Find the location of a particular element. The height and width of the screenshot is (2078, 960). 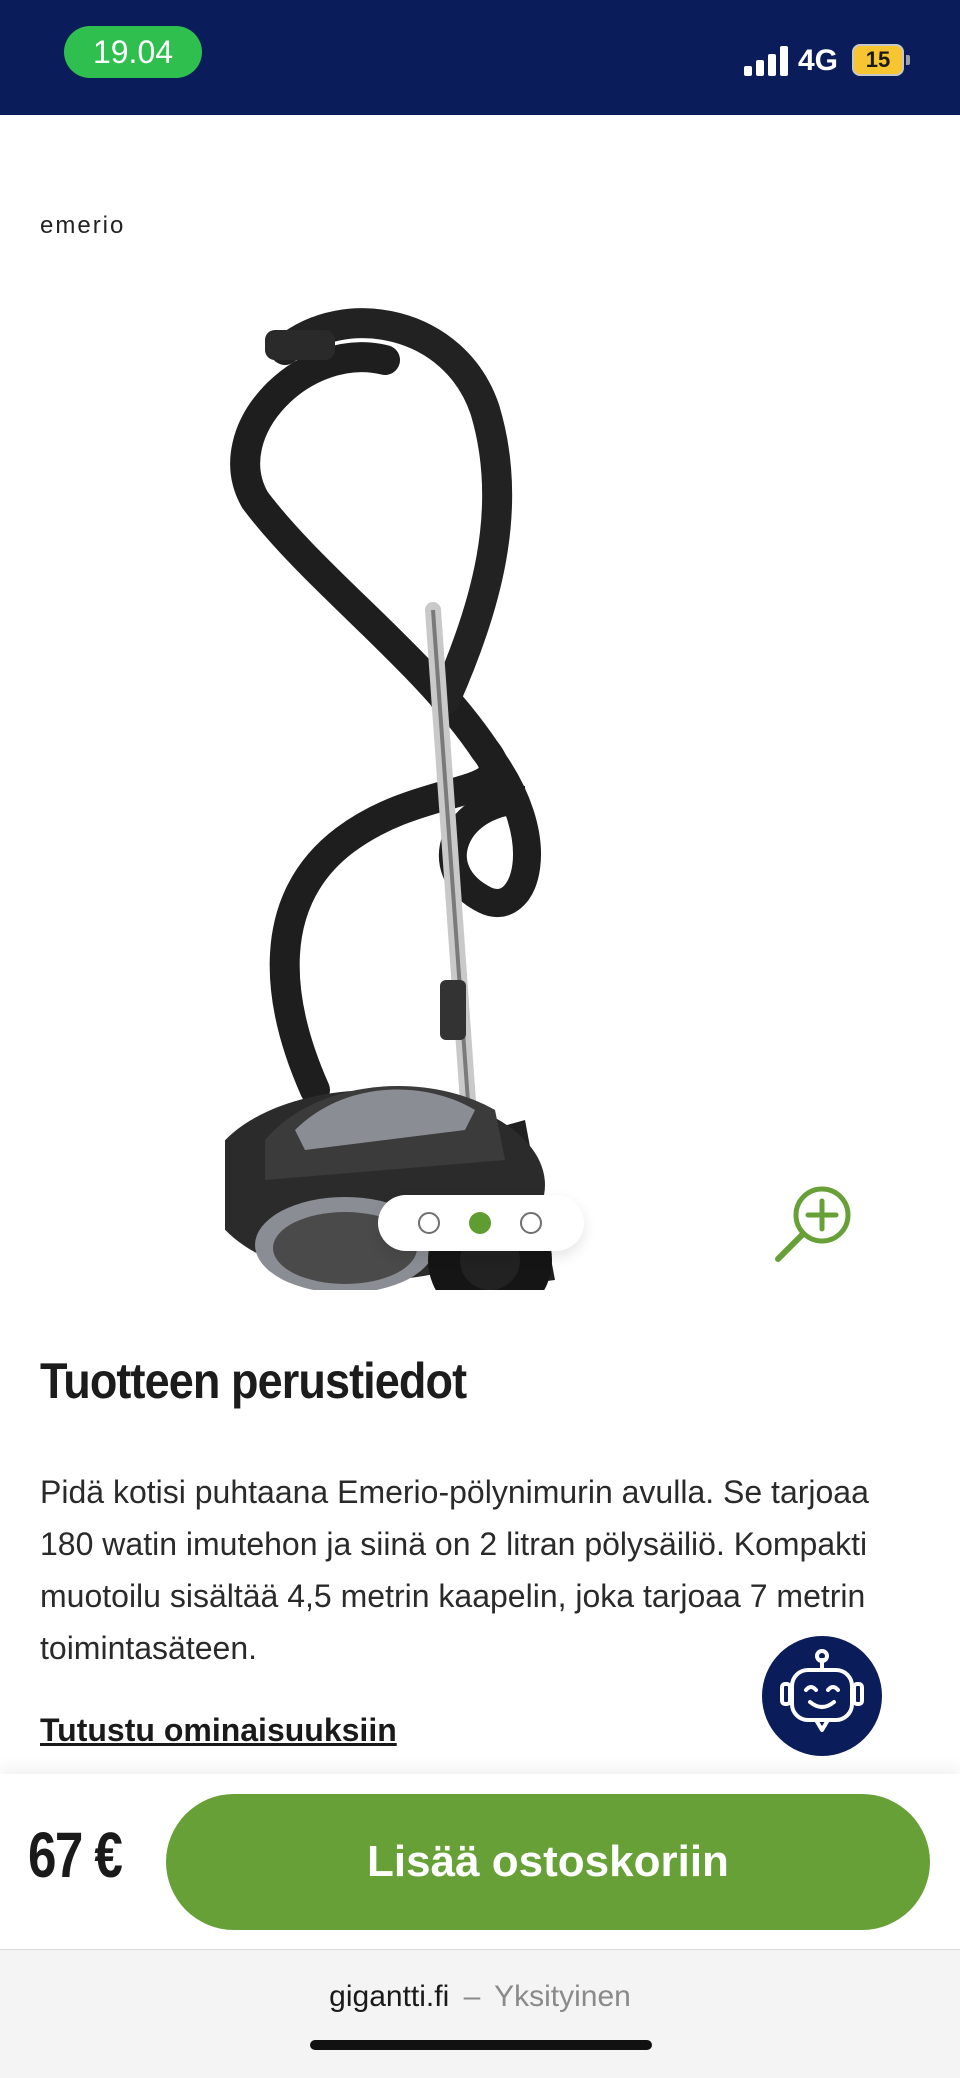

zoom-in-icon is located at coordinates (815, 1222).